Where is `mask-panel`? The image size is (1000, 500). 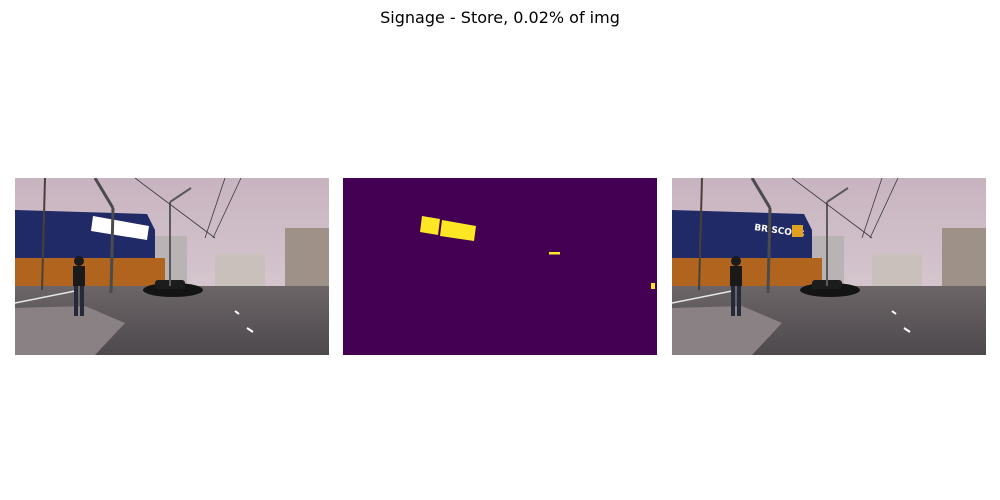 mask-panel is located at coordinates (500, 266).